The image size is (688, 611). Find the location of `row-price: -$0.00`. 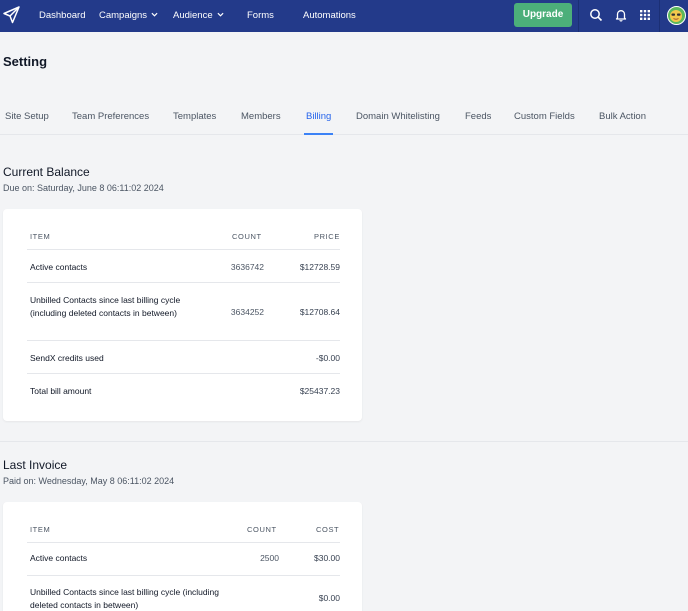

row-price: -$0.00 is located at coordinates (327, 358).